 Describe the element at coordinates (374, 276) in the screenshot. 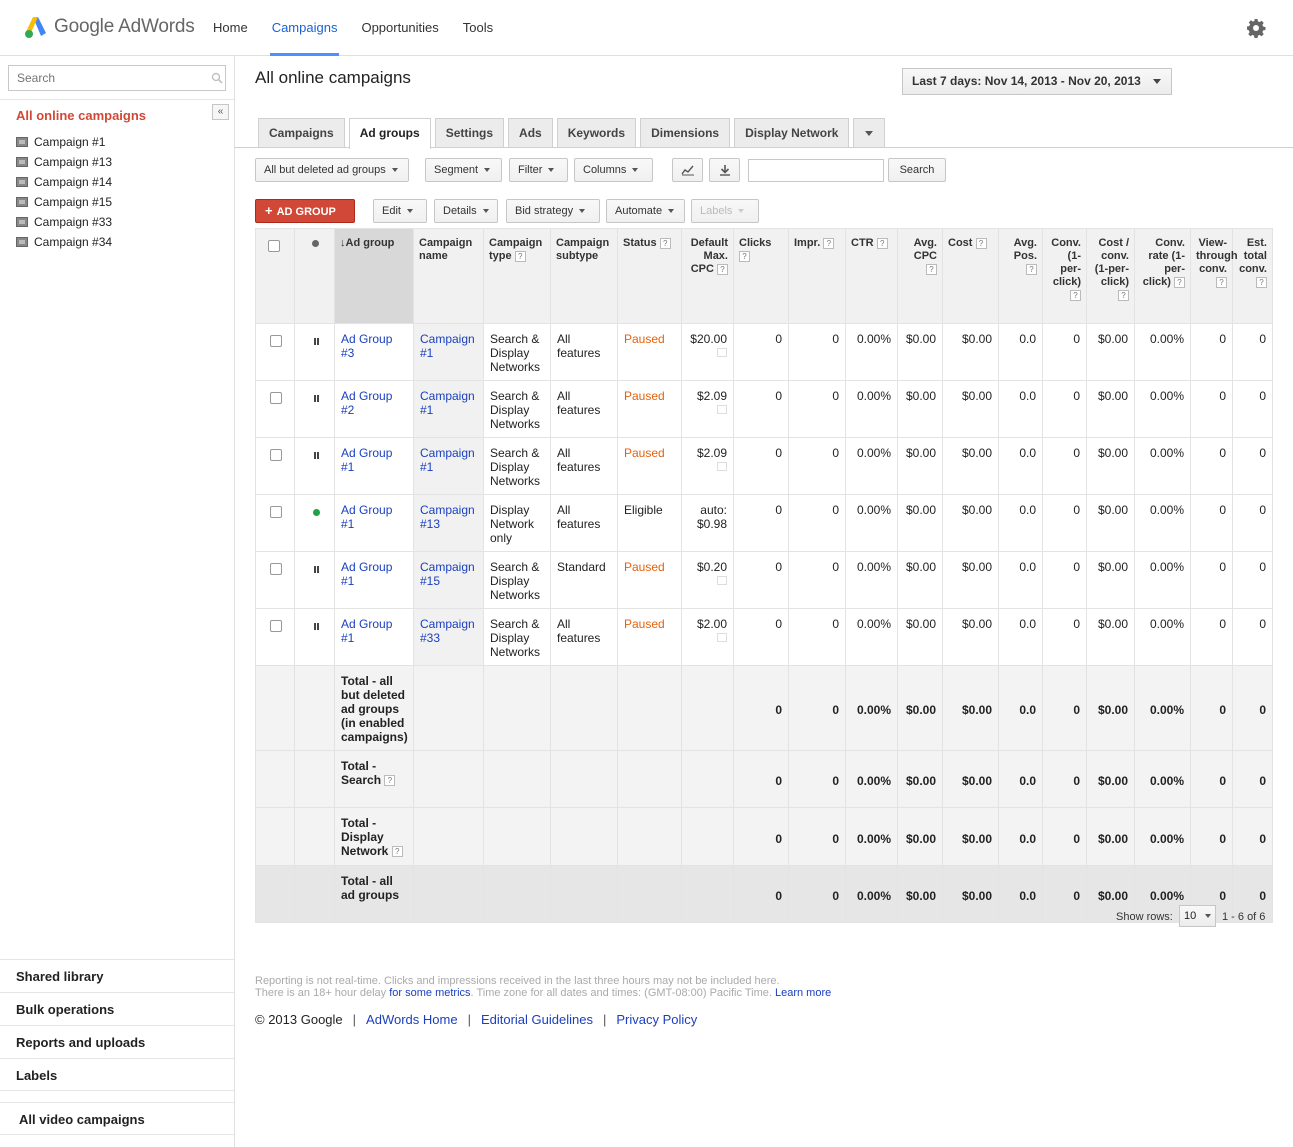

I see `header-ad-group: ↓Ad group` at that location.